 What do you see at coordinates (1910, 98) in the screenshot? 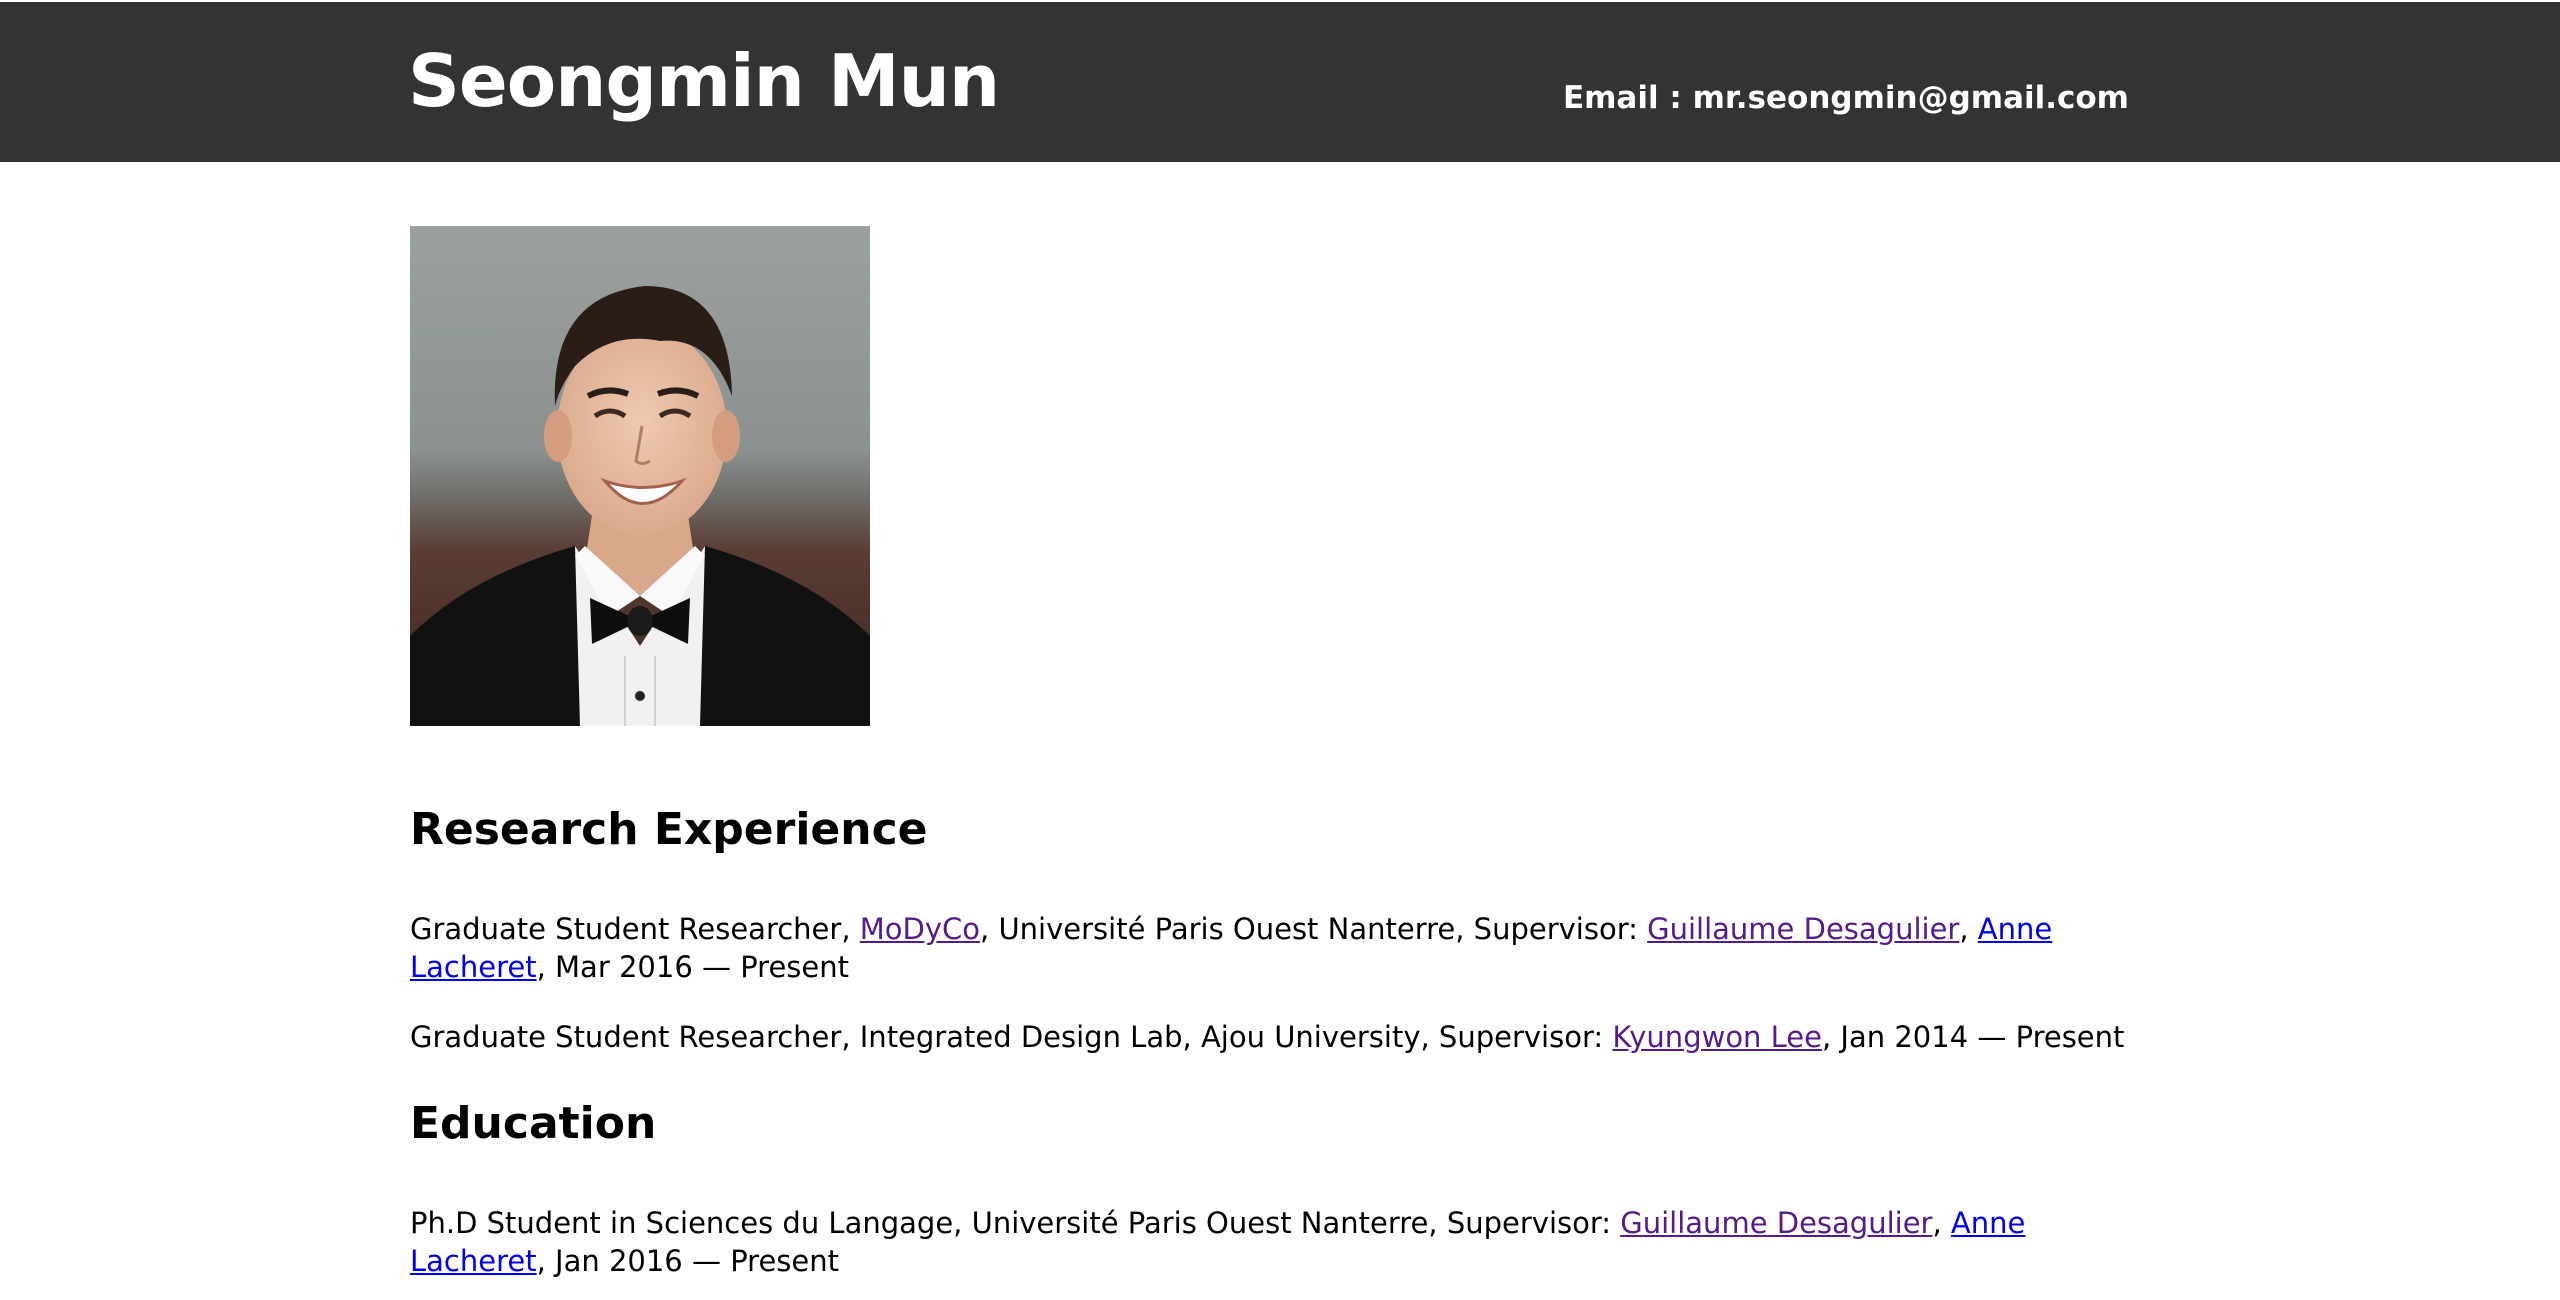
I see `email-address: mr.seongmin@gmail.com` at bounding box center [1910, 98].